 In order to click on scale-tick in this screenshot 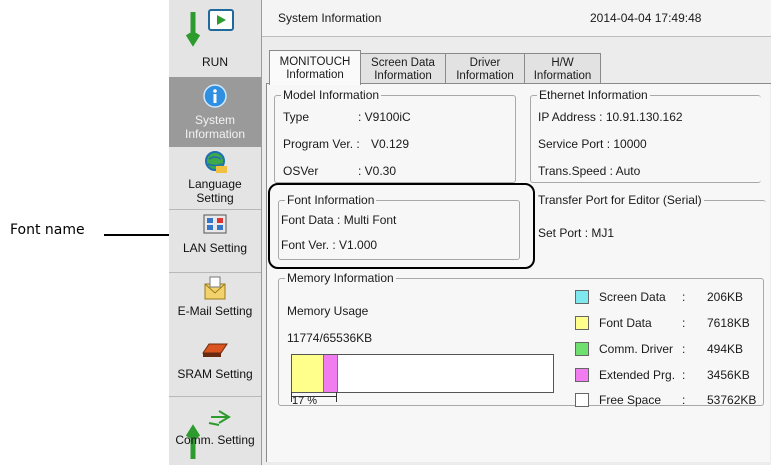, I will do `click(336, 397)`.